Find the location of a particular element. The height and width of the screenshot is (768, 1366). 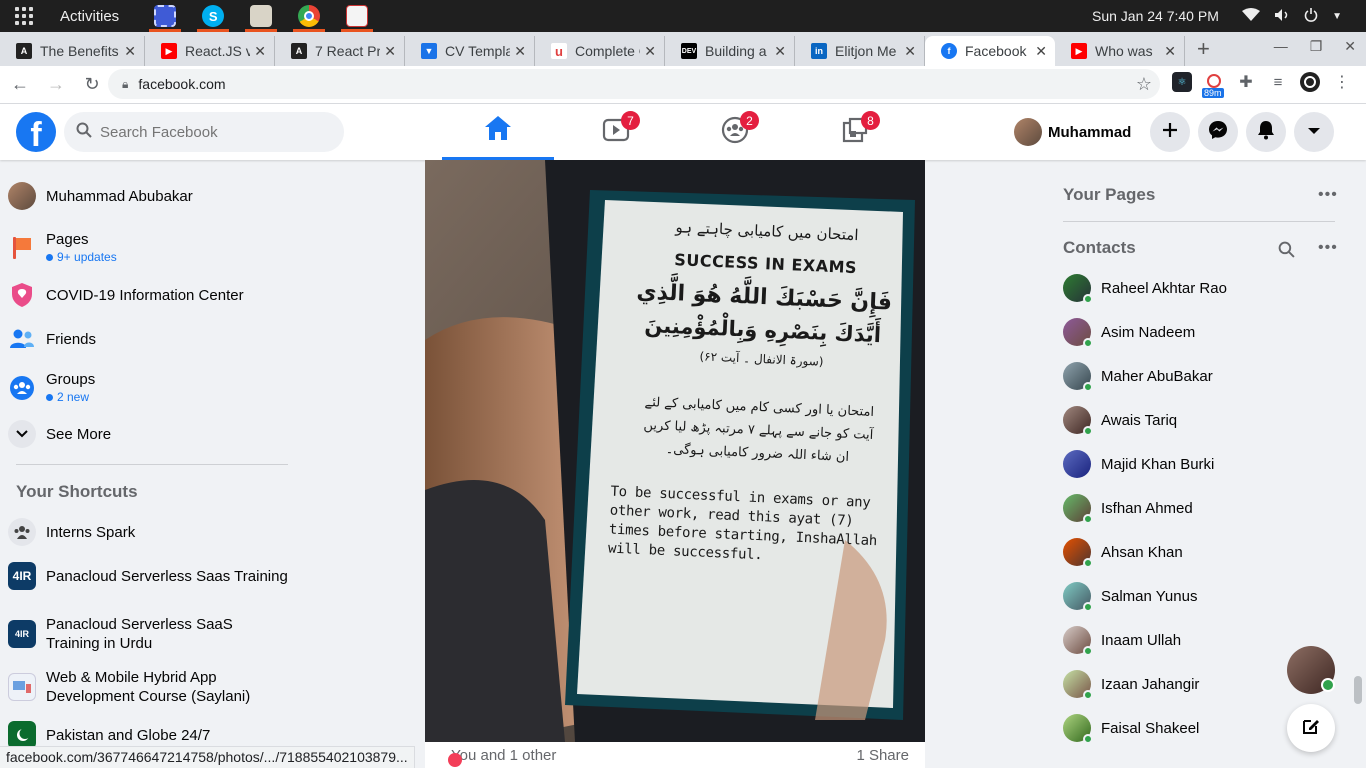

account-menu-button is located at coordinates (1314, 132).